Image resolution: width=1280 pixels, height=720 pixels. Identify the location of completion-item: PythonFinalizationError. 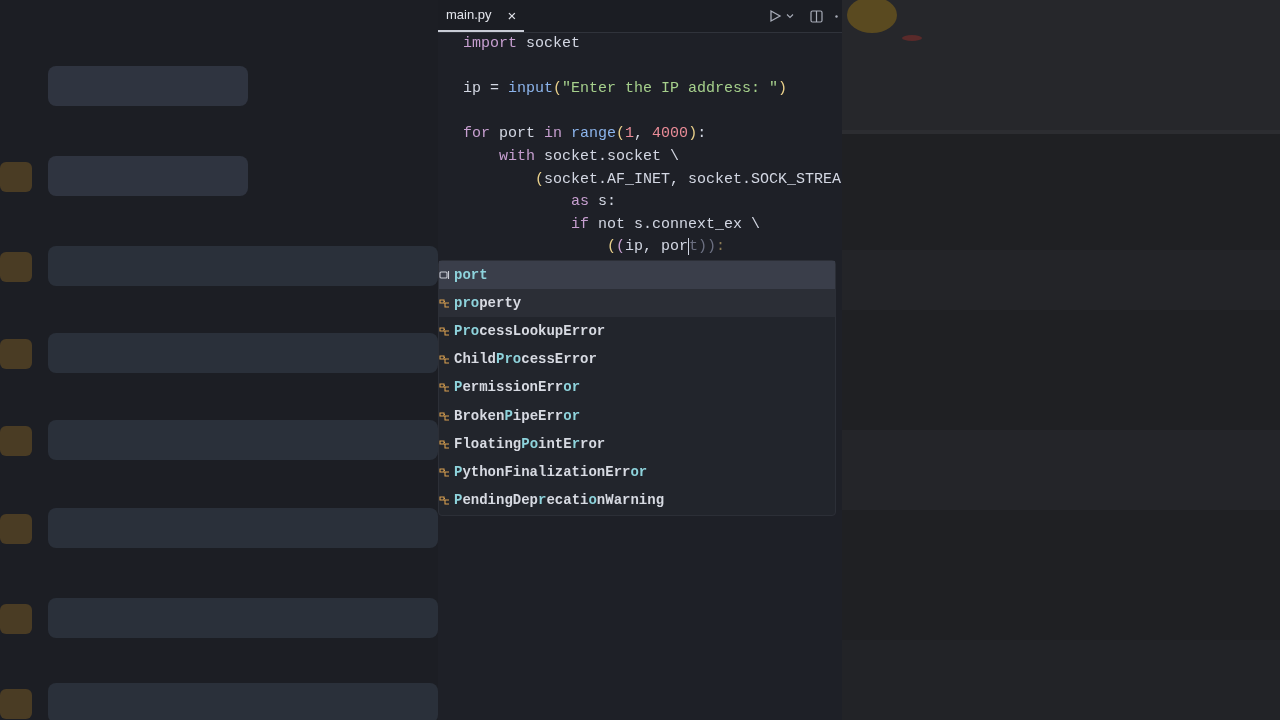
(637, 472).